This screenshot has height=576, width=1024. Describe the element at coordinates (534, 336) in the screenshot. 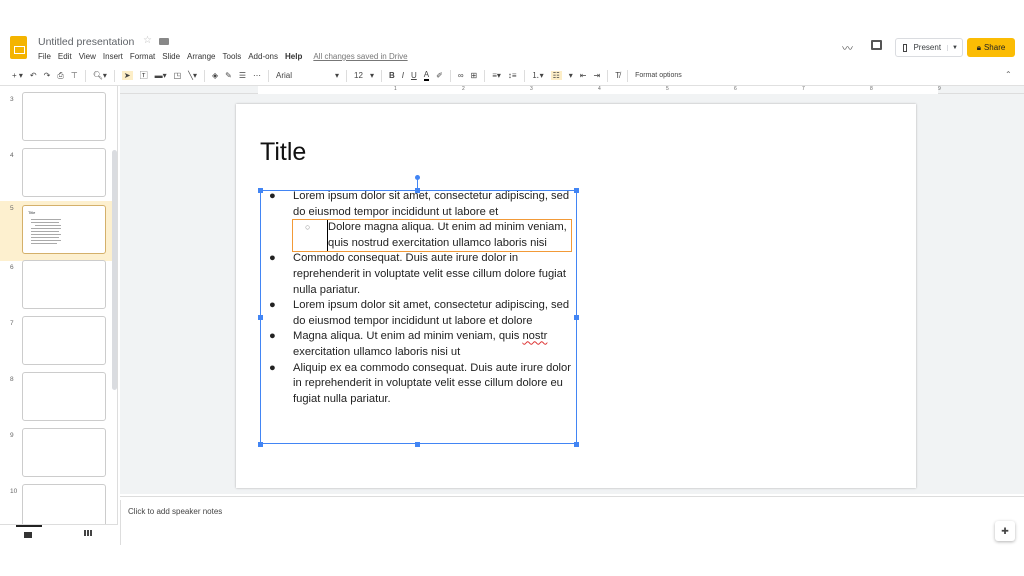

I see `misspelled-word: nostr` at that location.